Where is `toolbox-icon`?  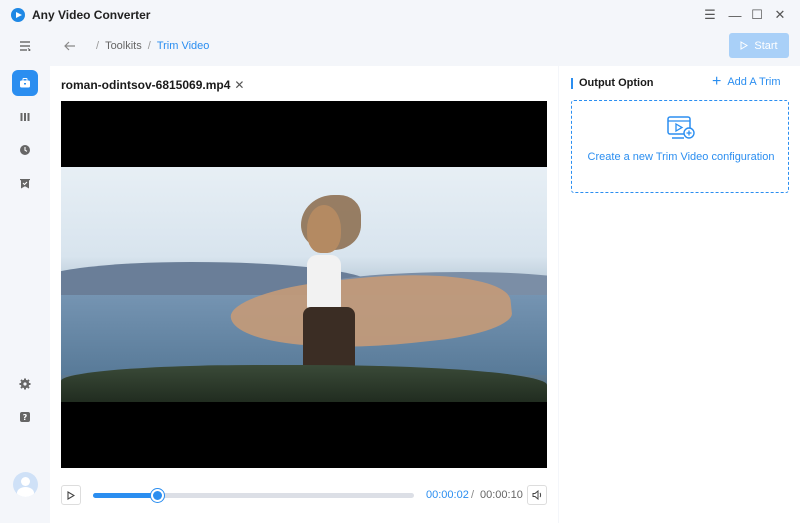
toolbox-icon is located at coordinates (25, 83).